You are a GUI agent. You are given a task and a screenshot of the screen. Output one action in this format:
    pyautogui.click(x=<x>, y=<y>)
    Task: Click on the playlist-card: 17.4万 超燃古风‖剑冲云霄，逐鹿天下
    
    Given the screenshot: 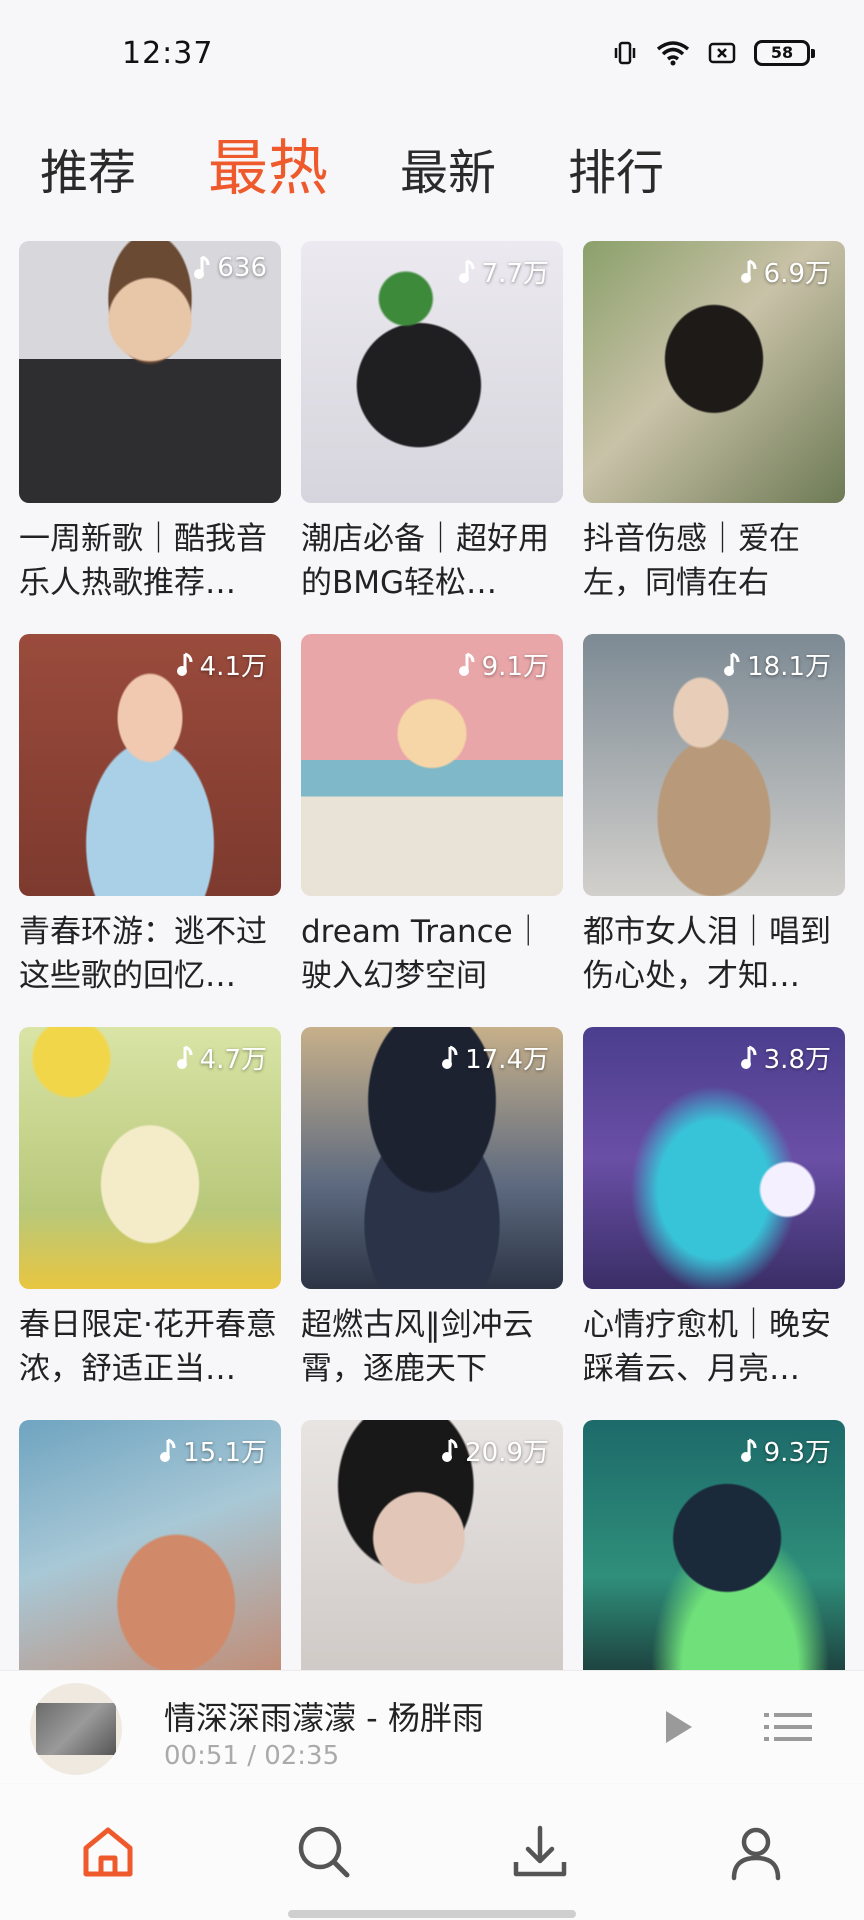 What is the action you would take?
    pyautogui.click(x=432, y=1223)
    